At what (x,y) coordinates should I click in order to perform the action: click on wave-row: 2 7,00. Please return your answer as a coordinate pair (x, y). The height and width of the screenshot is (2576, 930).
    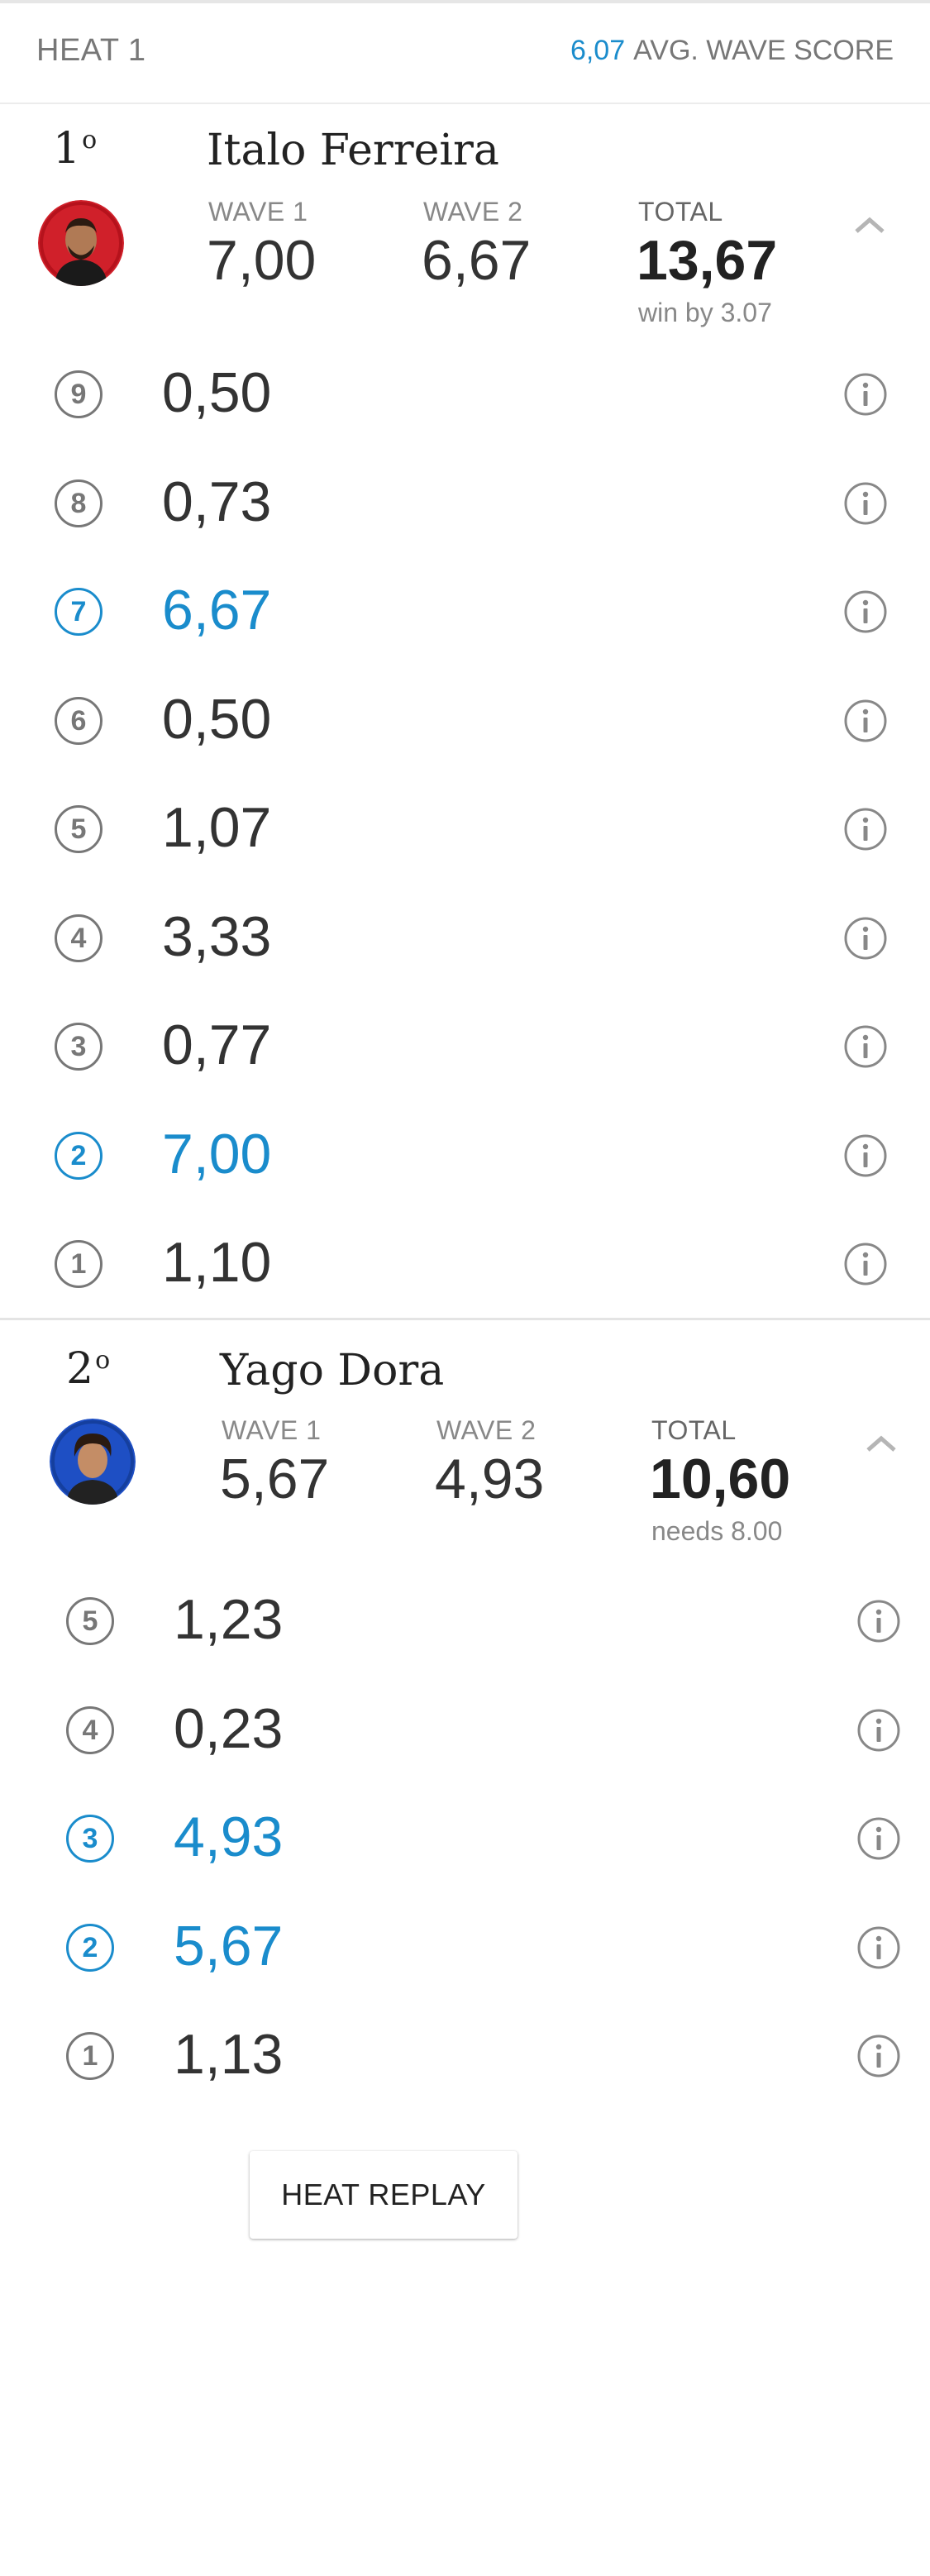
    Looking at the image, I should click on (465, 1156).